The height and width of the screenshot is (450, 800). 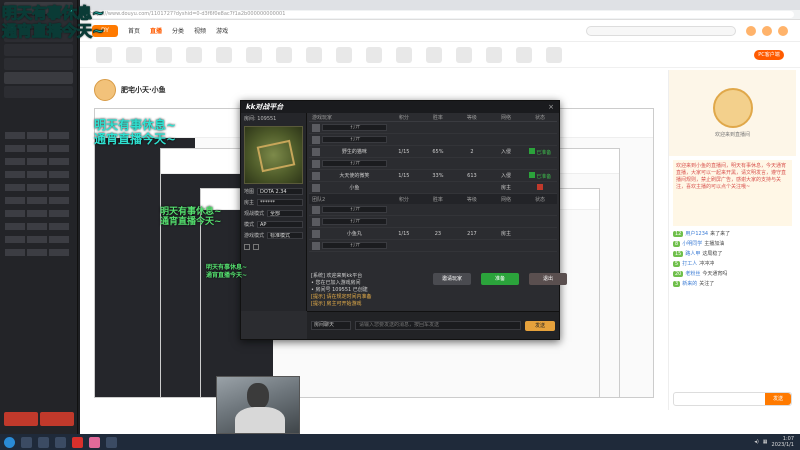 What do you see at coordinates (43, 442) in the screenshot?
I see `kk-icon` at bounding box center [43, 442].